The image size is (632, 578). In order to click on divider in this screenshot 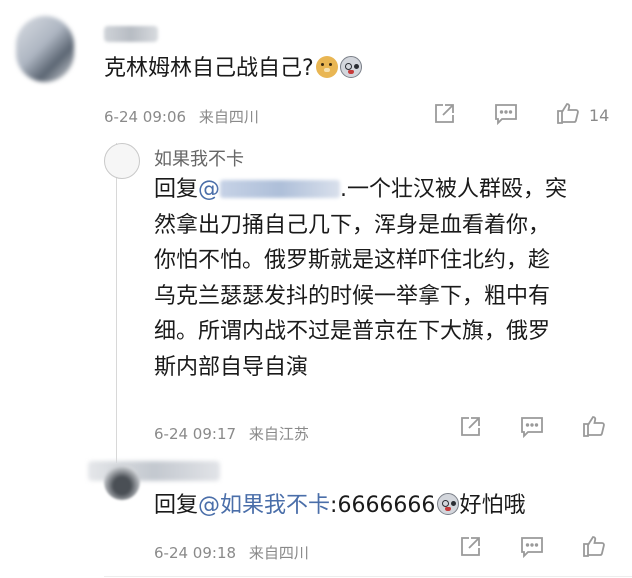, I will do `click(368, 576)`.